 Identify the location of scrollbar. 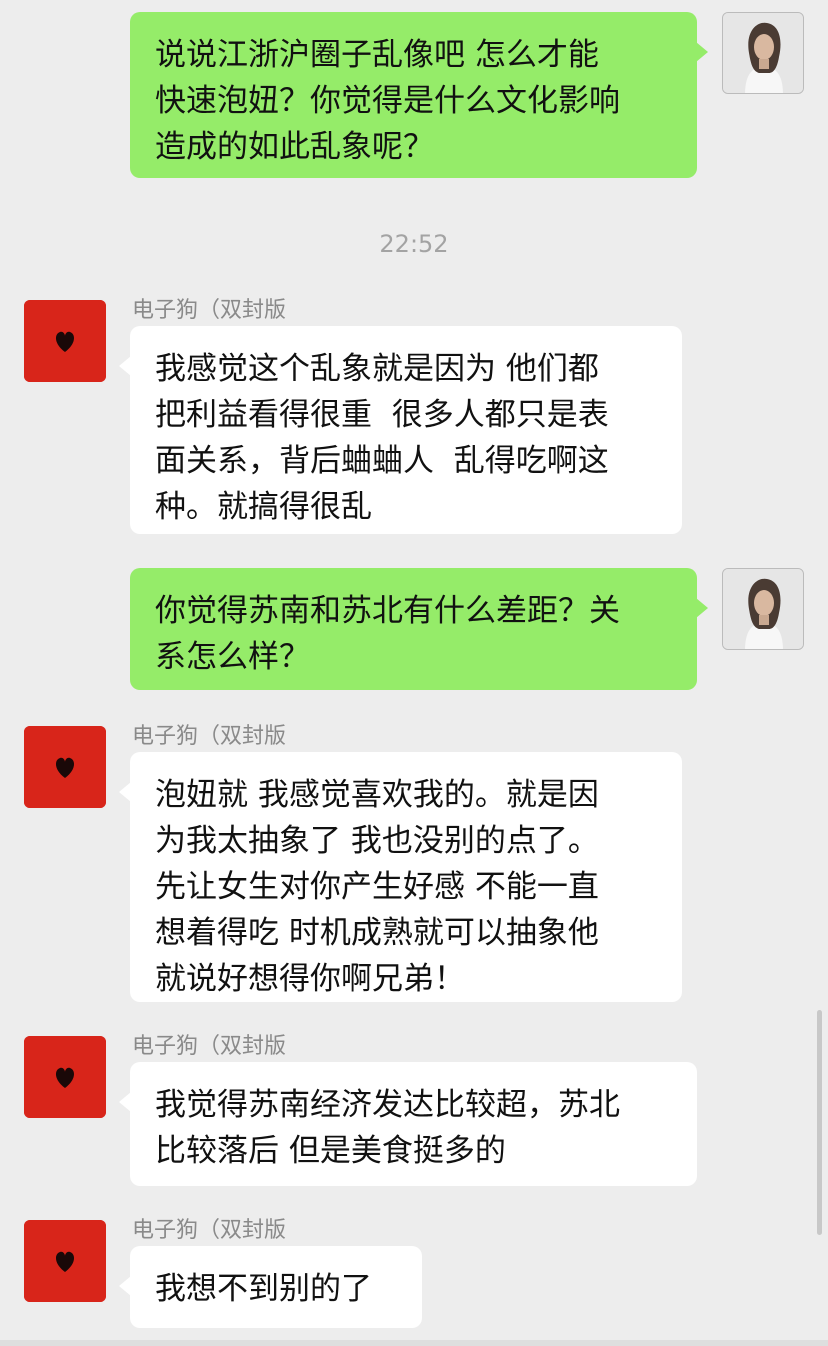
(819, 1122).